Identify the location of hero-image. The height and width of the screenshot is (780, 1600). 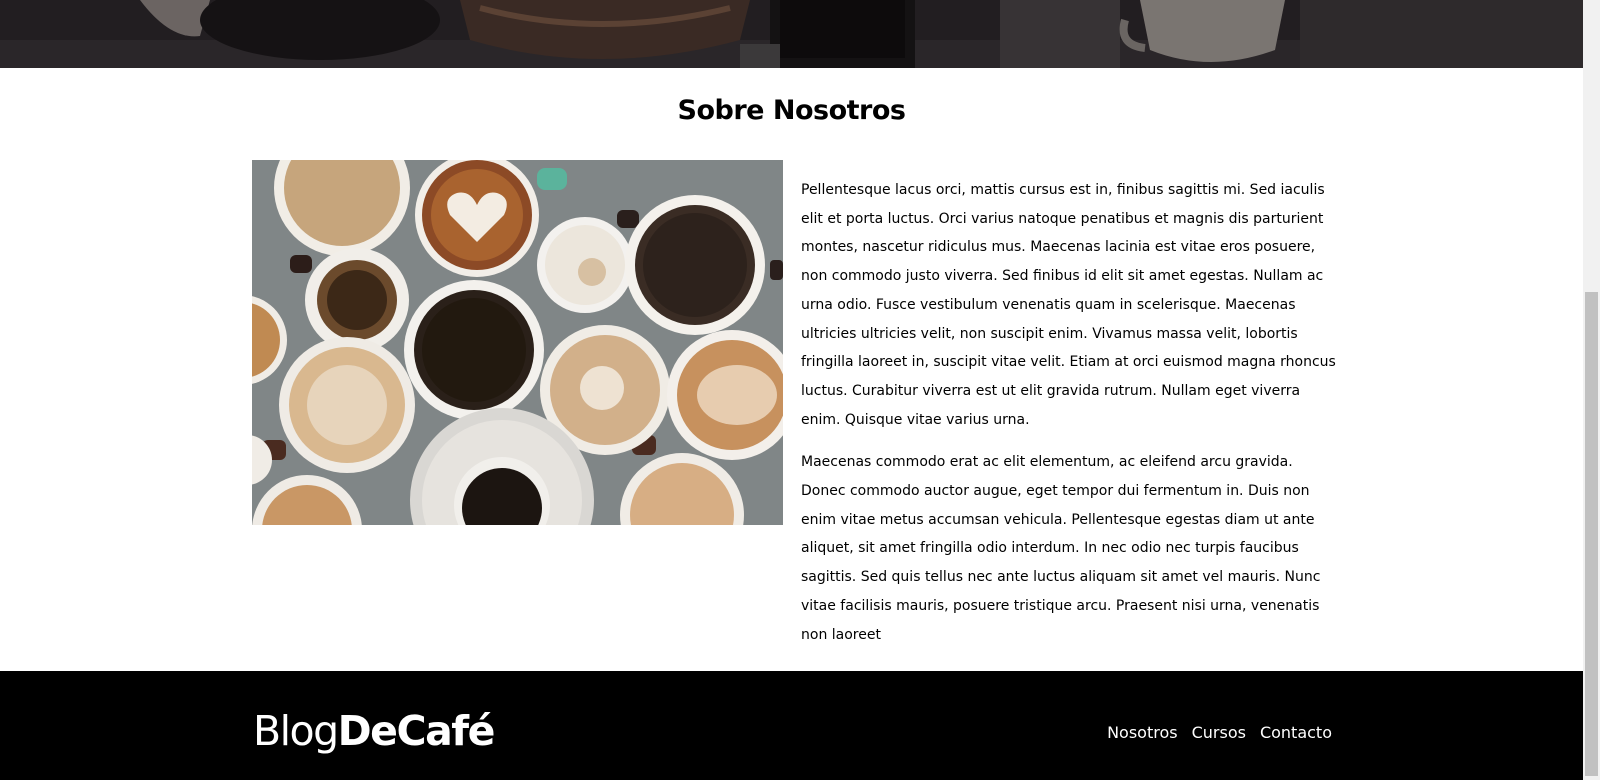
(791, 34).